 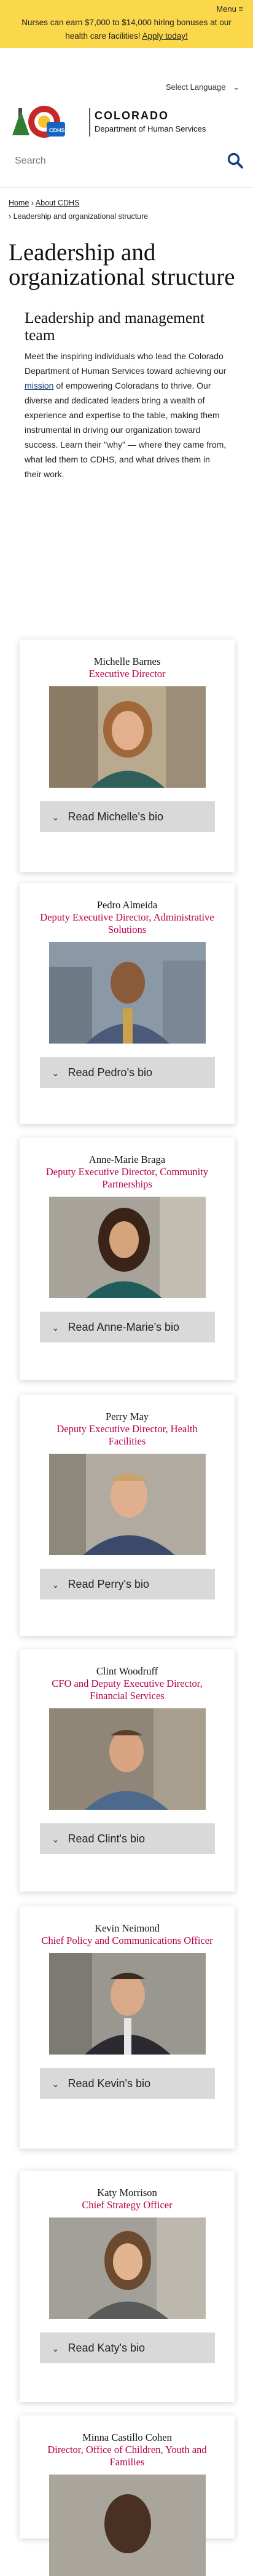 What do you see at coordinates (127, 816) in the screenshot?
I see `read-bio-button: ⌄ Read Michelle's bio` at bounding box center [127, 816].